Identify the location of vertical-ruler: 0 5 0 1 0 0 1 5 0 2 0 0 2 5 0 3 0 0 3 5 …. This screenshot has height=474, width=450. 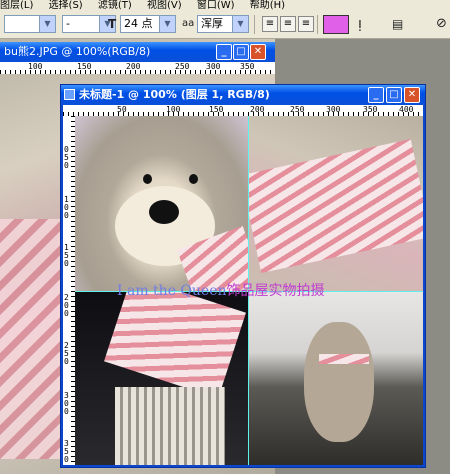
(69, 290).